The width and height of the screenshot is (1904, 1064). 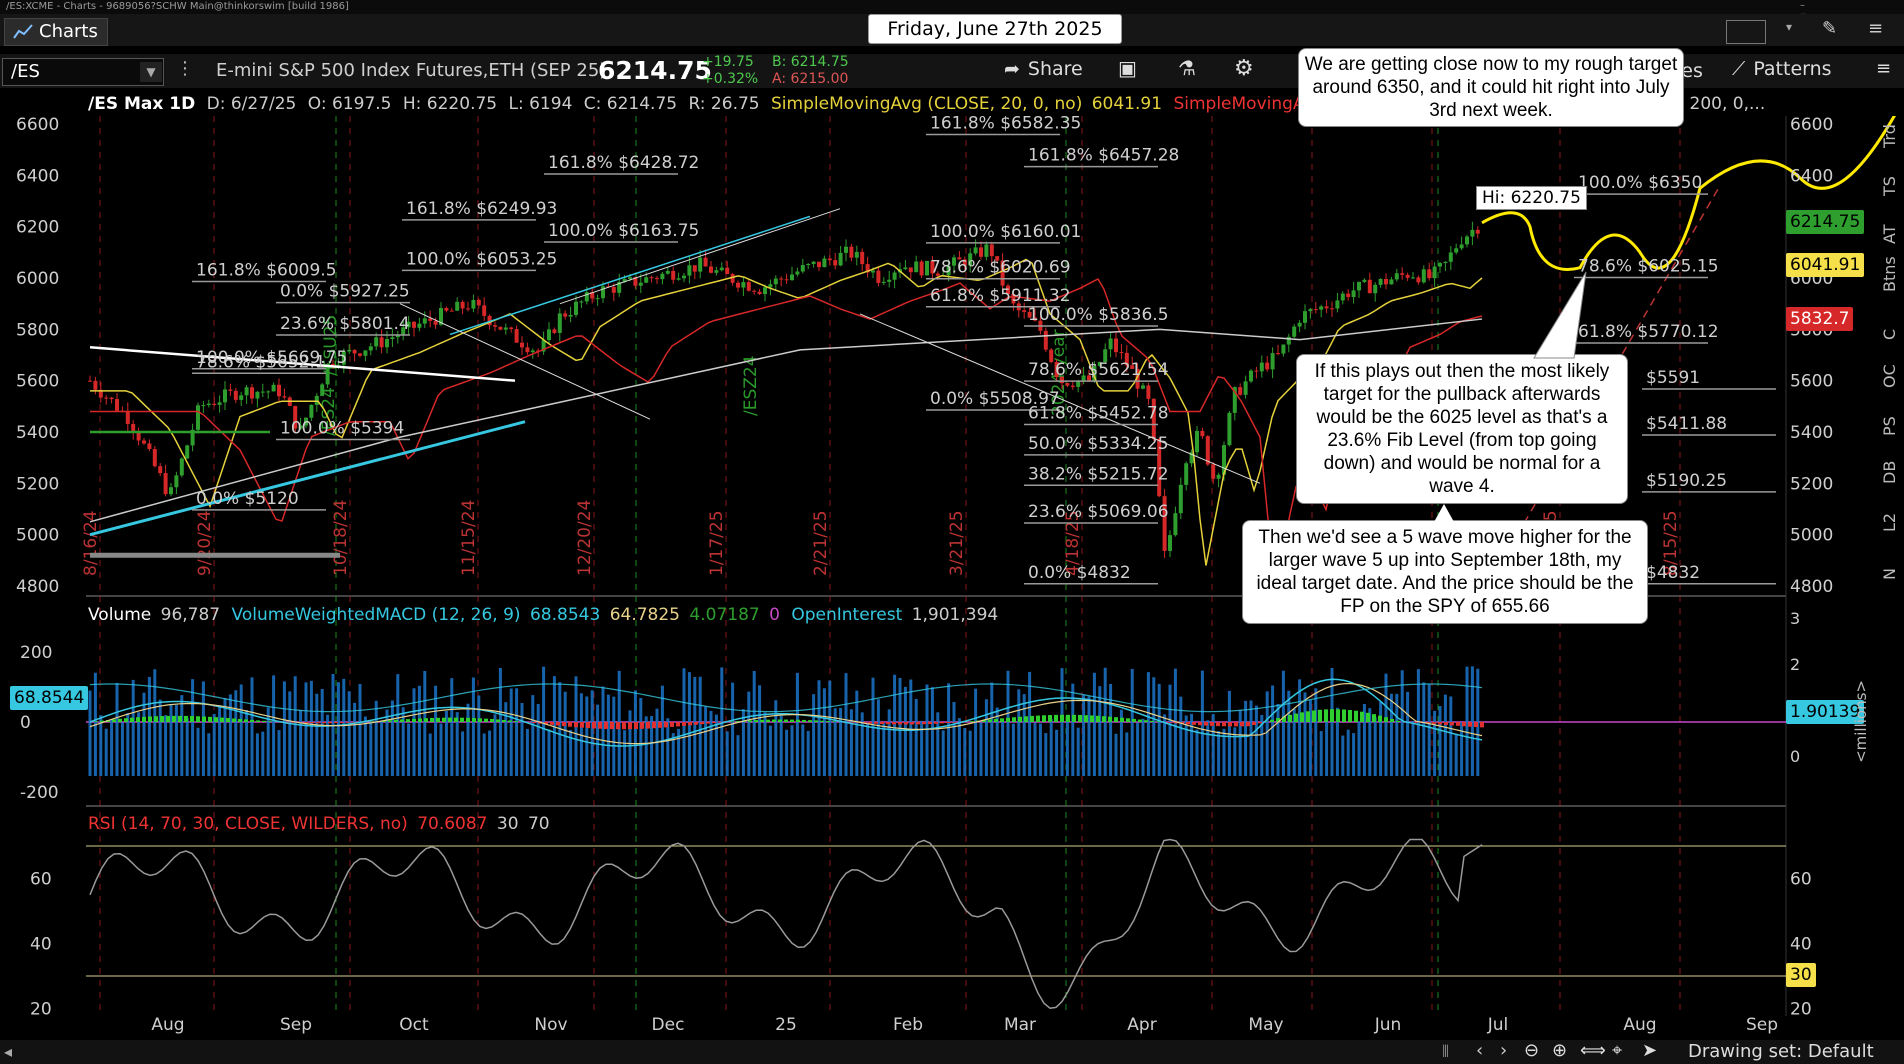 What do you see at coordinates (1892, 512) in the screenshot?
I see `right-tab-l2: L2` at bounding box center [1892, 512].